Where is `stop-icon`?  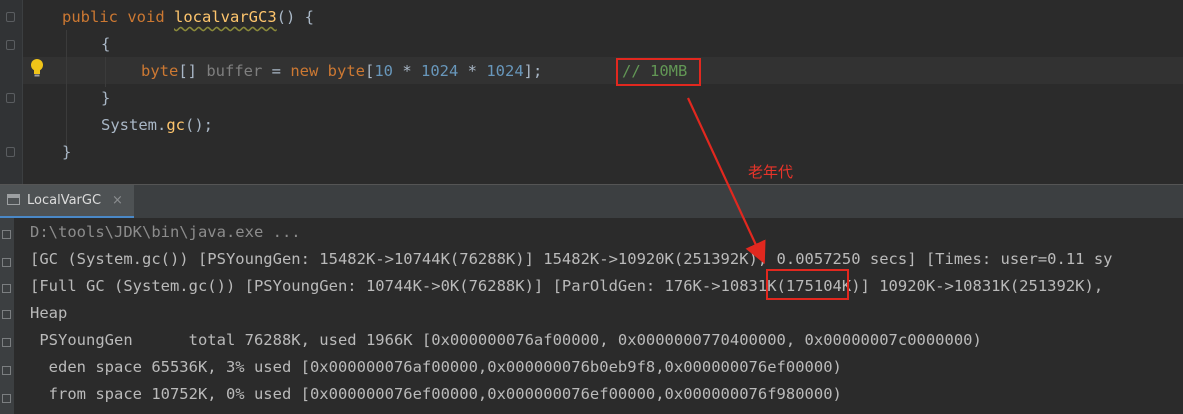
stop-icon is located at coordinates (6, 262).